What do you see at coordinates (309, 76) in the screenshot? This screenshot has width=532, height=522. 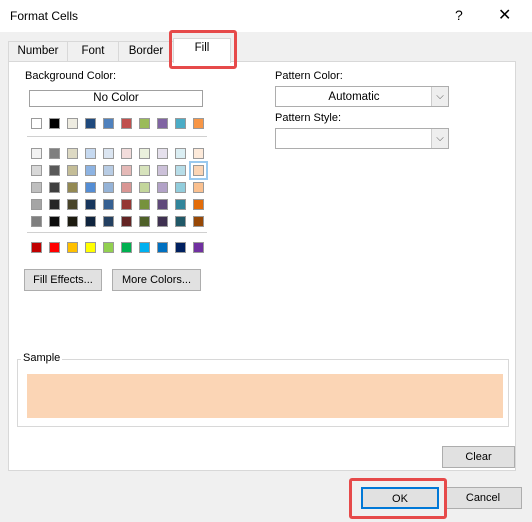 I see `pattern-color-label: Pattern Color:` at bounding box center [309, 76].